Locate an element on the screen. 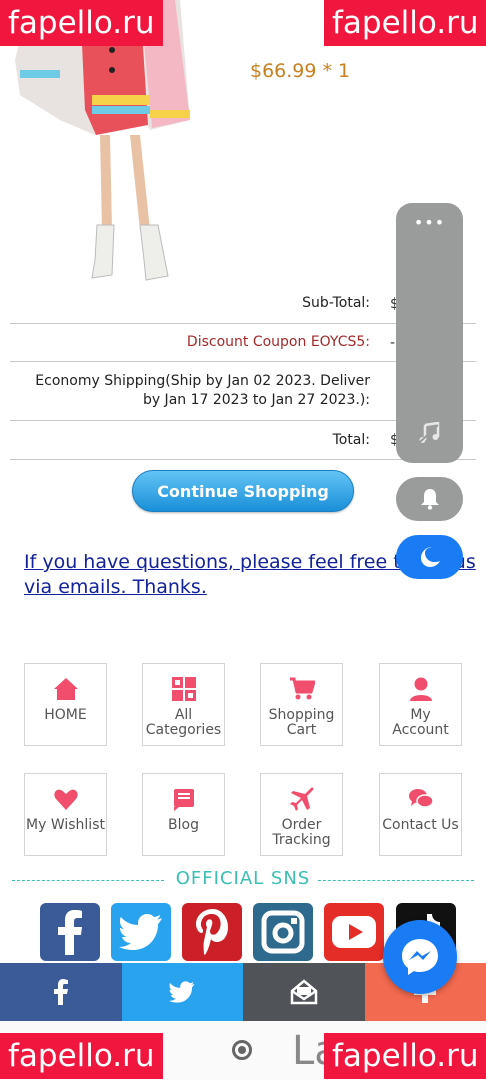 Image resolution: width=486 pixels, height=1080 pixels. coupon-label: Discount Coupon EOYCS5: is located at coordinates (278, 342).